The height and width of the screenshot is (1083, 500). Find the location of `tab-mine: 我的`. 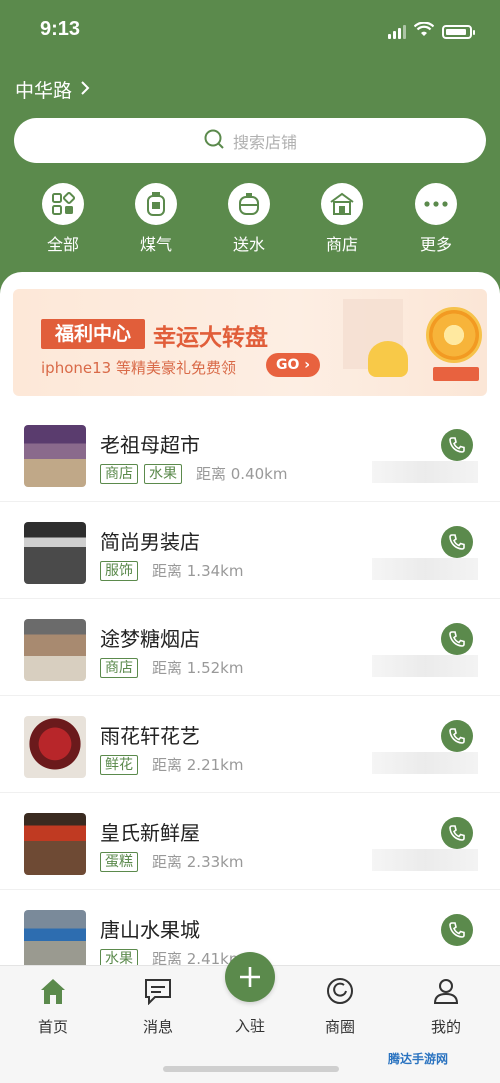

tab-mine: 我的 is located at coordinates (446, 1006).